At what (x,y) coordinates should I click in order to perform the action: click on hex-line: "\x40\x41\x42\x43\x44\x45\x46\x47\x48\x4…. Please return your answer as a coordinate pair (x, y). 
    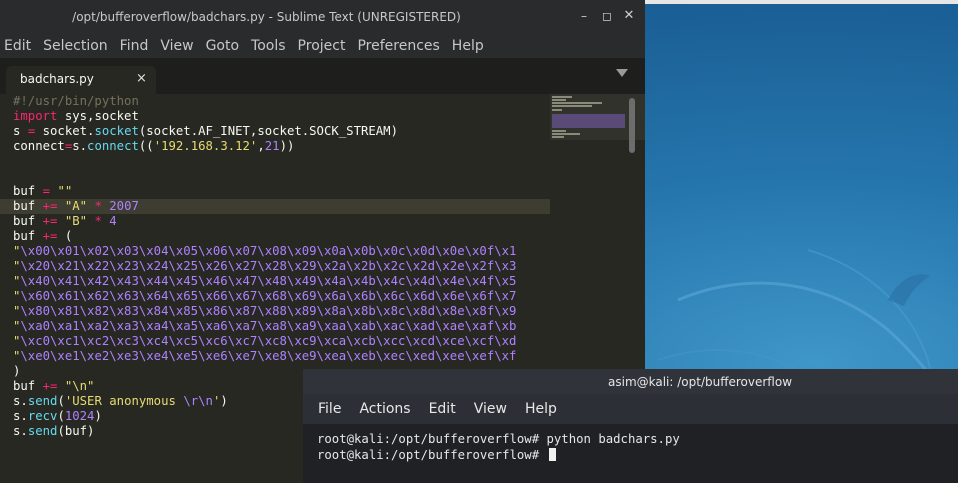
    Looking at the image, I should click on (265, 281).